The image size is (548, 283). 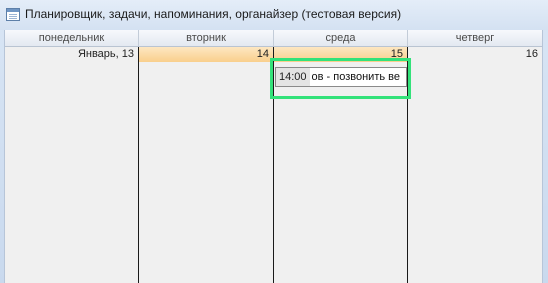 I want to click on calendar-event: 14:00 ов - позвонить ве, so click(x=341, y=77).